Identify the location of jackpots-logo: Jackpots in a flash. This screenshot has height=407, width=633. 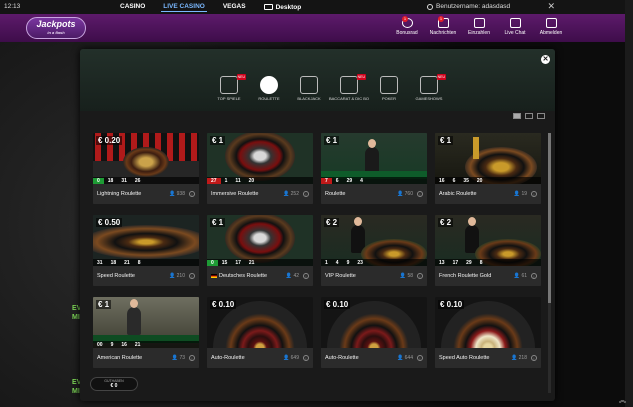
(56, 28).